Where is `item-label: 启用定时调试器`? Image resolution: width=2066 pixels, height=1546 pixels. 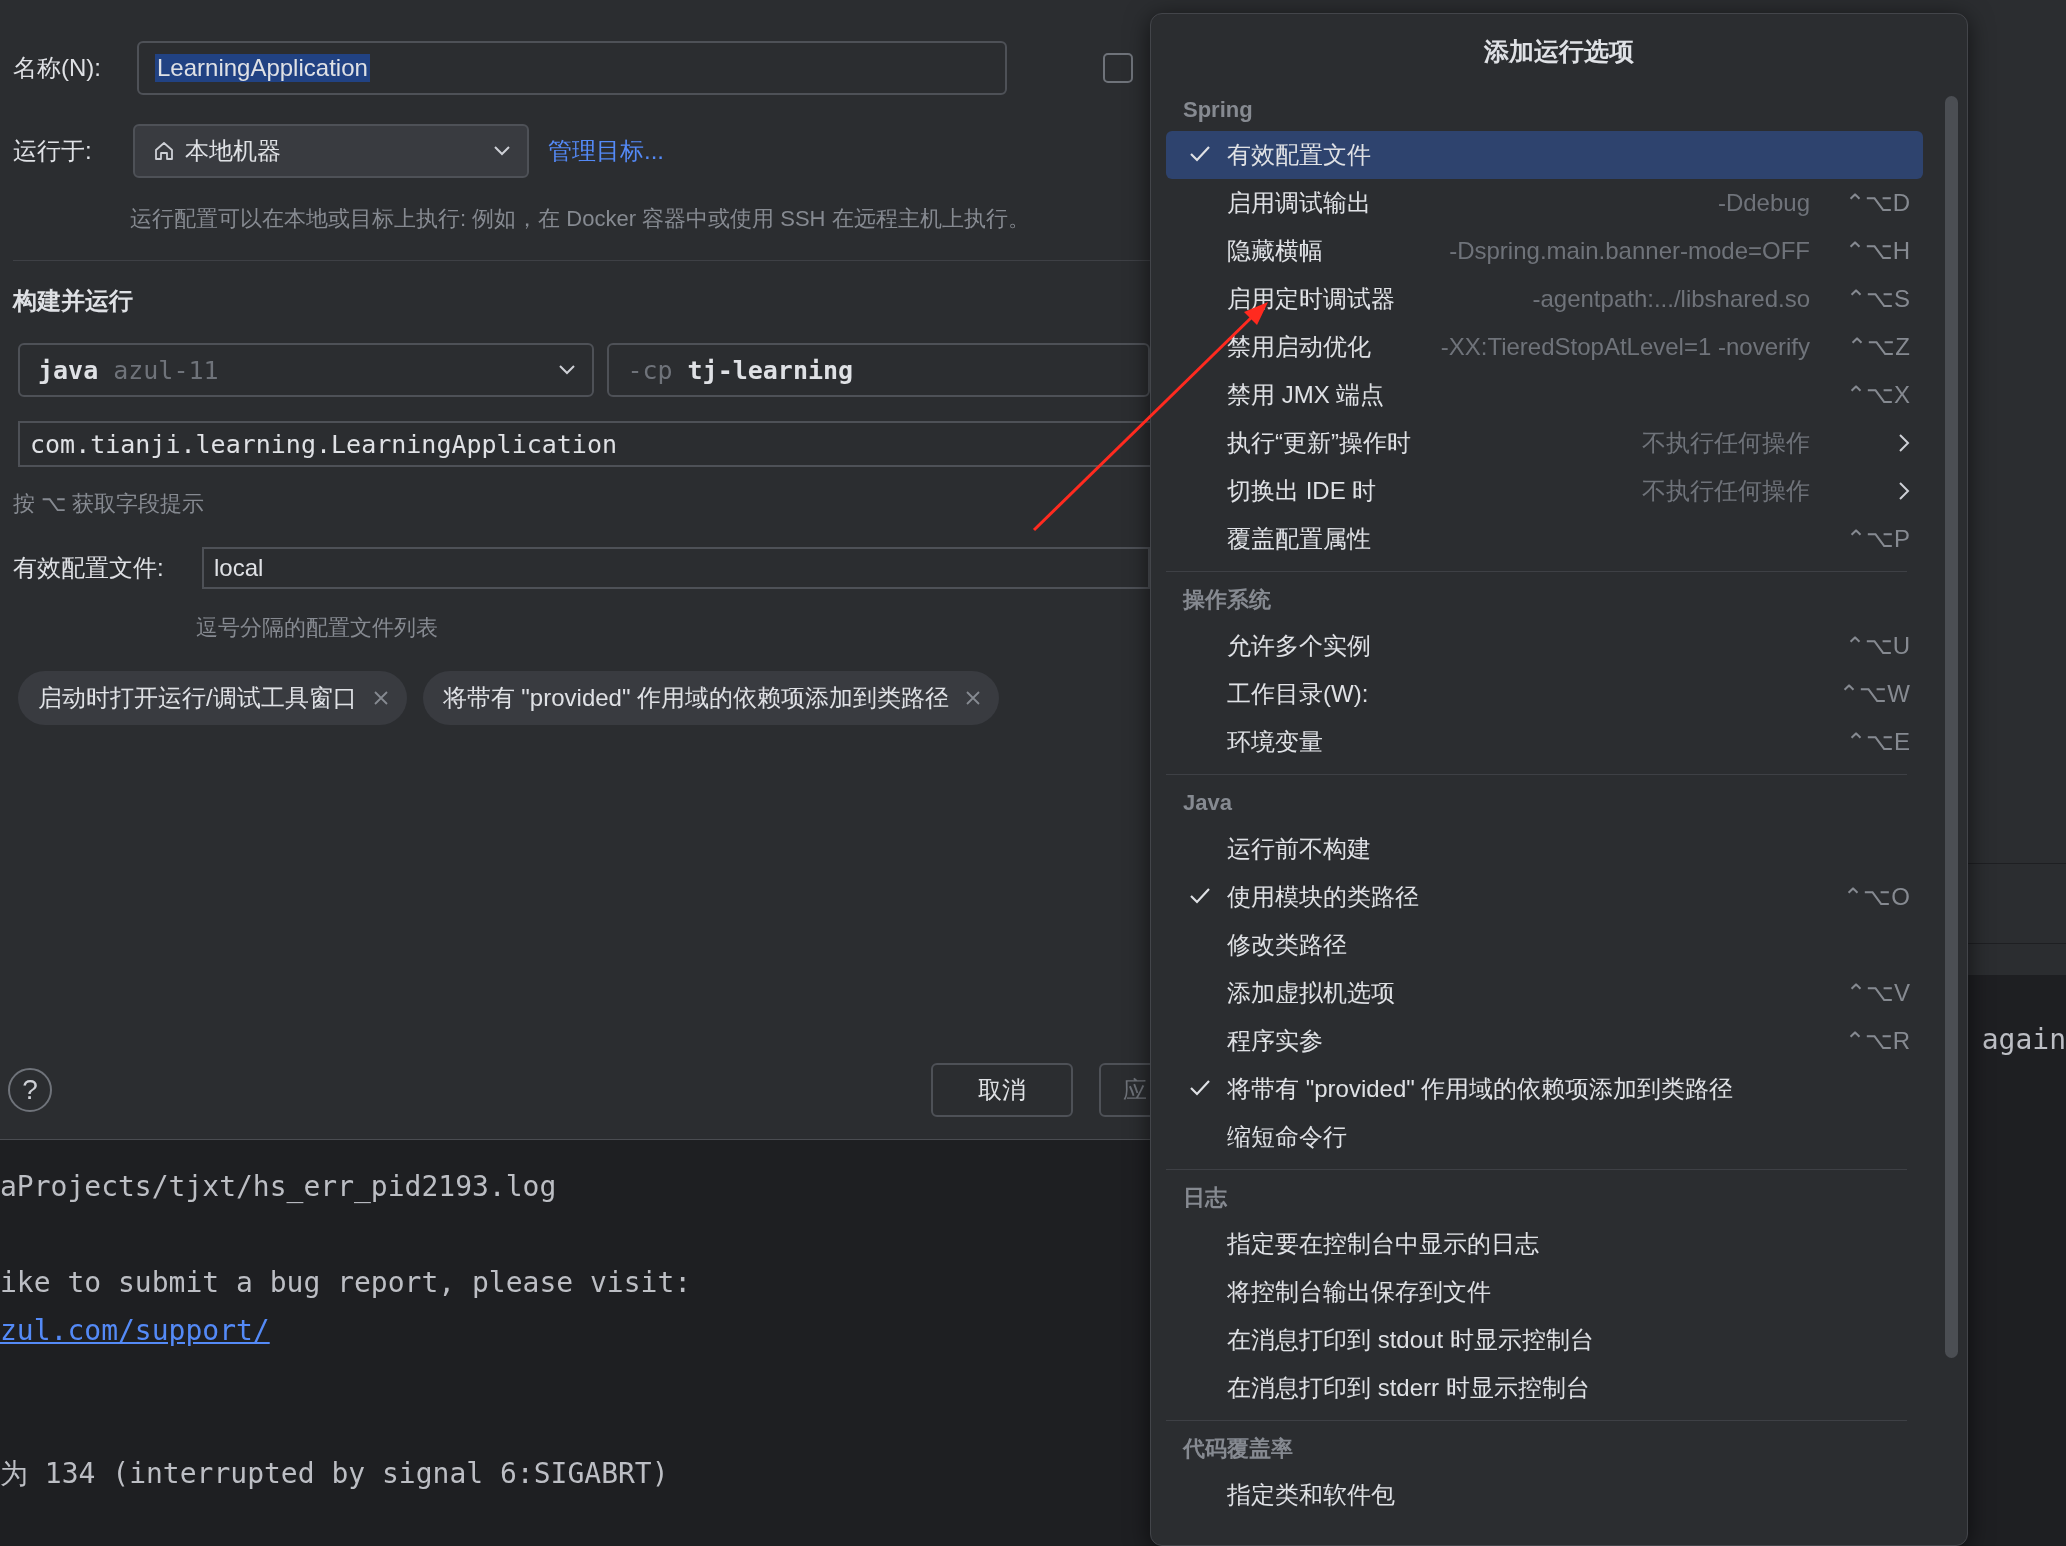
item-label: 启用定时调试器 is located at coordinates (1311, 299).